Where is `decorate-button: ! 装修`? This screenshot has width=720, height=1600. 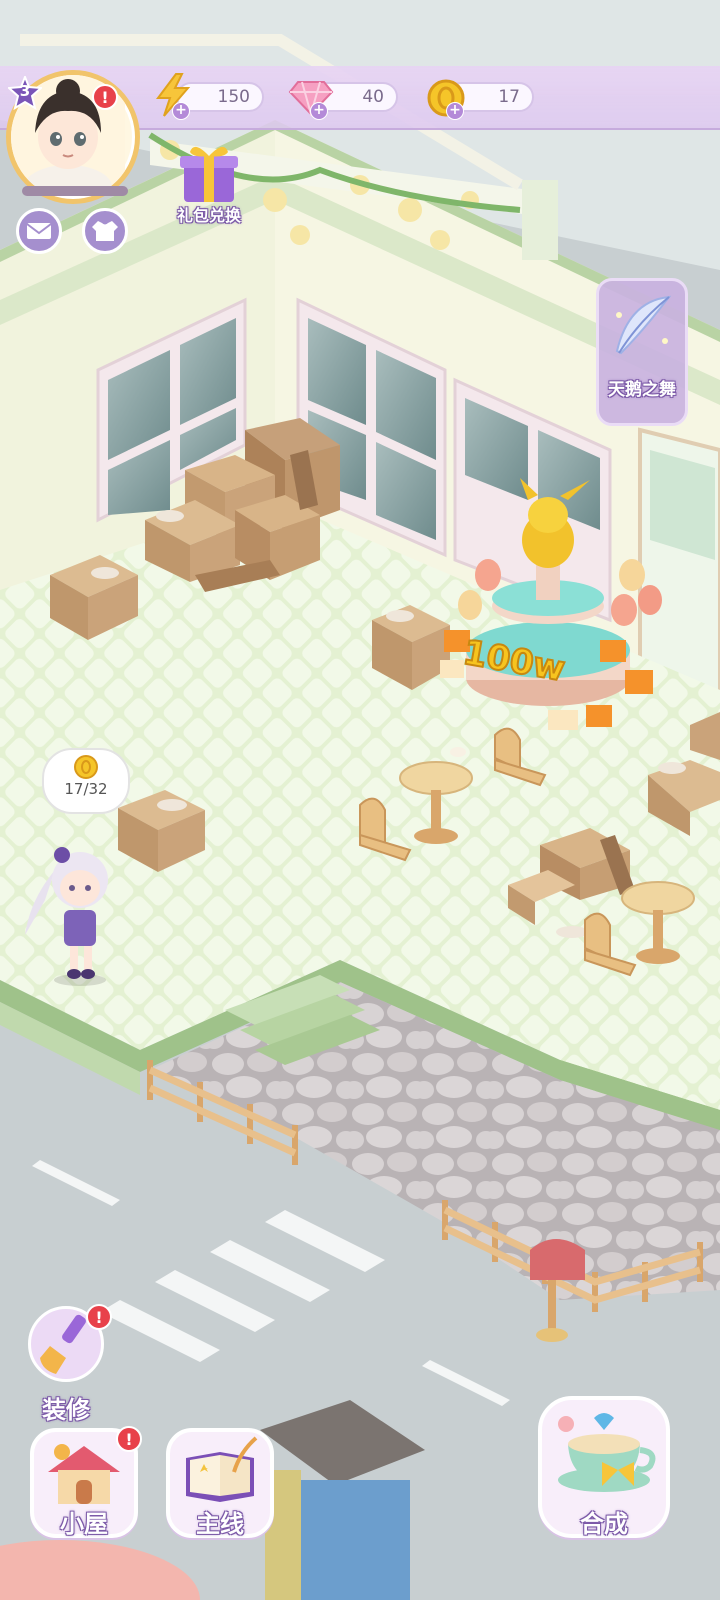 decorate-button: ! 装修 is located at coordinates (68, 1364).